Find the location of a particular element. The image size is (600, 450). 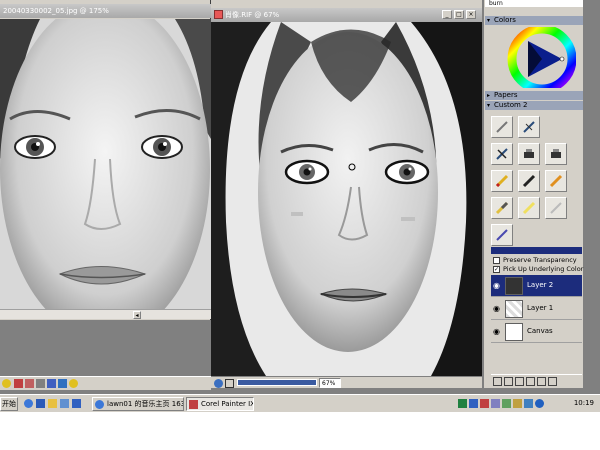

color-wheel is located at coordinates (534, 59).